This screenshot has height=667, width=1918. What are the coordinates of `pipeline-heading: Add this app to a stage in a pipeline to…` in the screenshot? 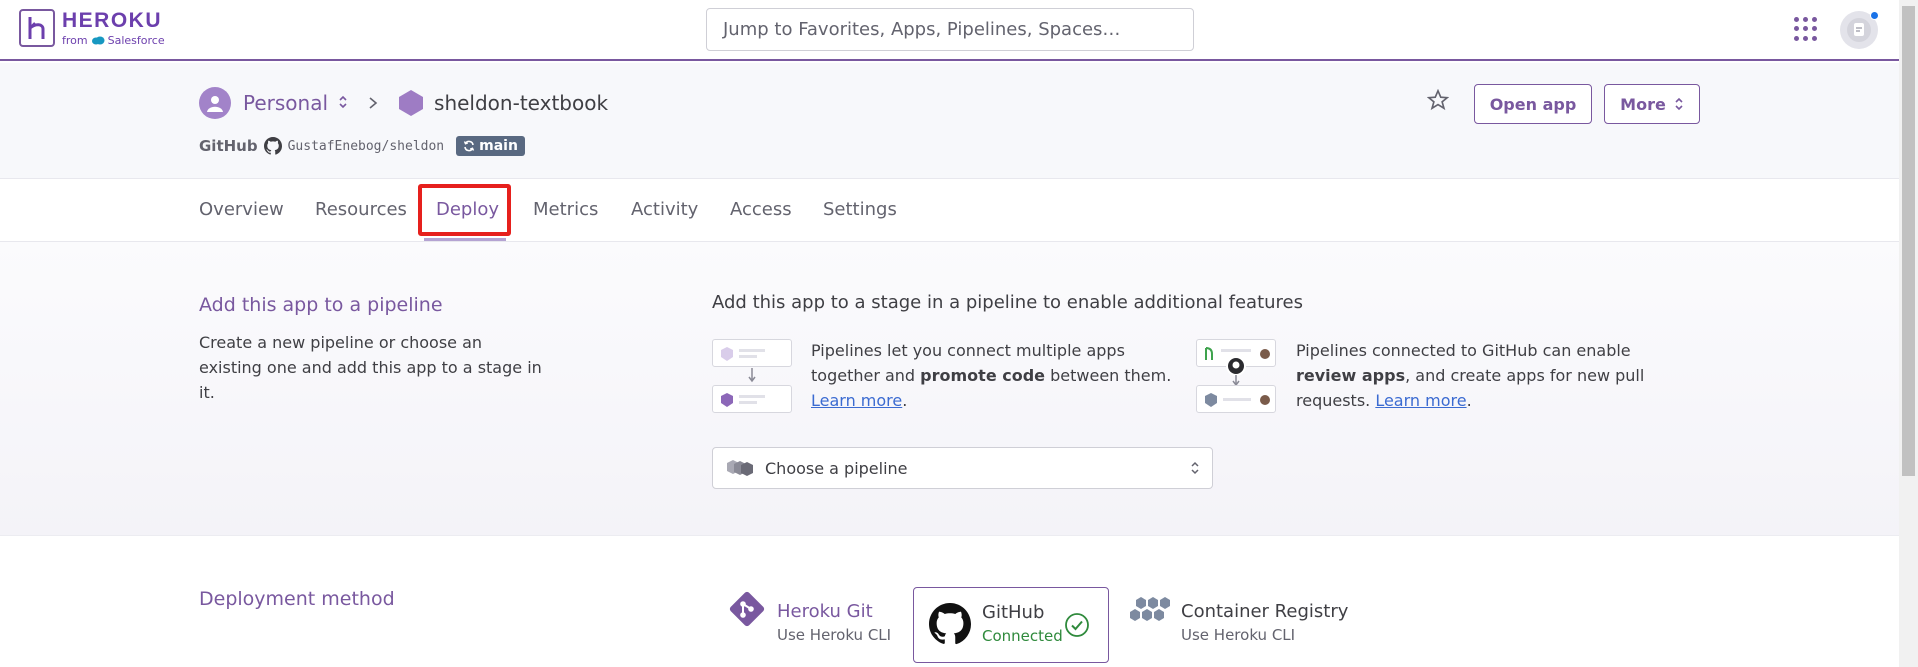 It's located at (1007, 302).